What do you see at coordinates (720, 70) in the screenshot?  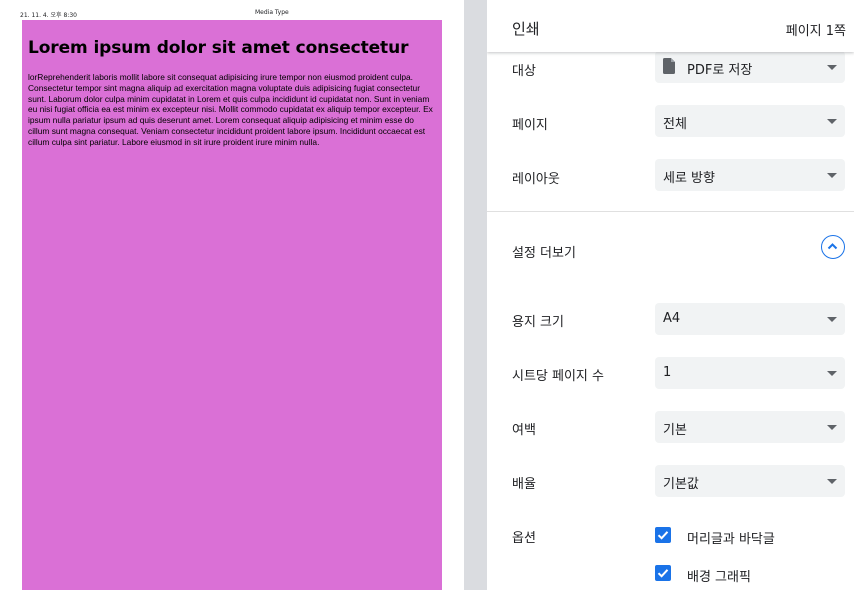 I see `destination-value: PDF로 저장` at bounding box center [720, 70].